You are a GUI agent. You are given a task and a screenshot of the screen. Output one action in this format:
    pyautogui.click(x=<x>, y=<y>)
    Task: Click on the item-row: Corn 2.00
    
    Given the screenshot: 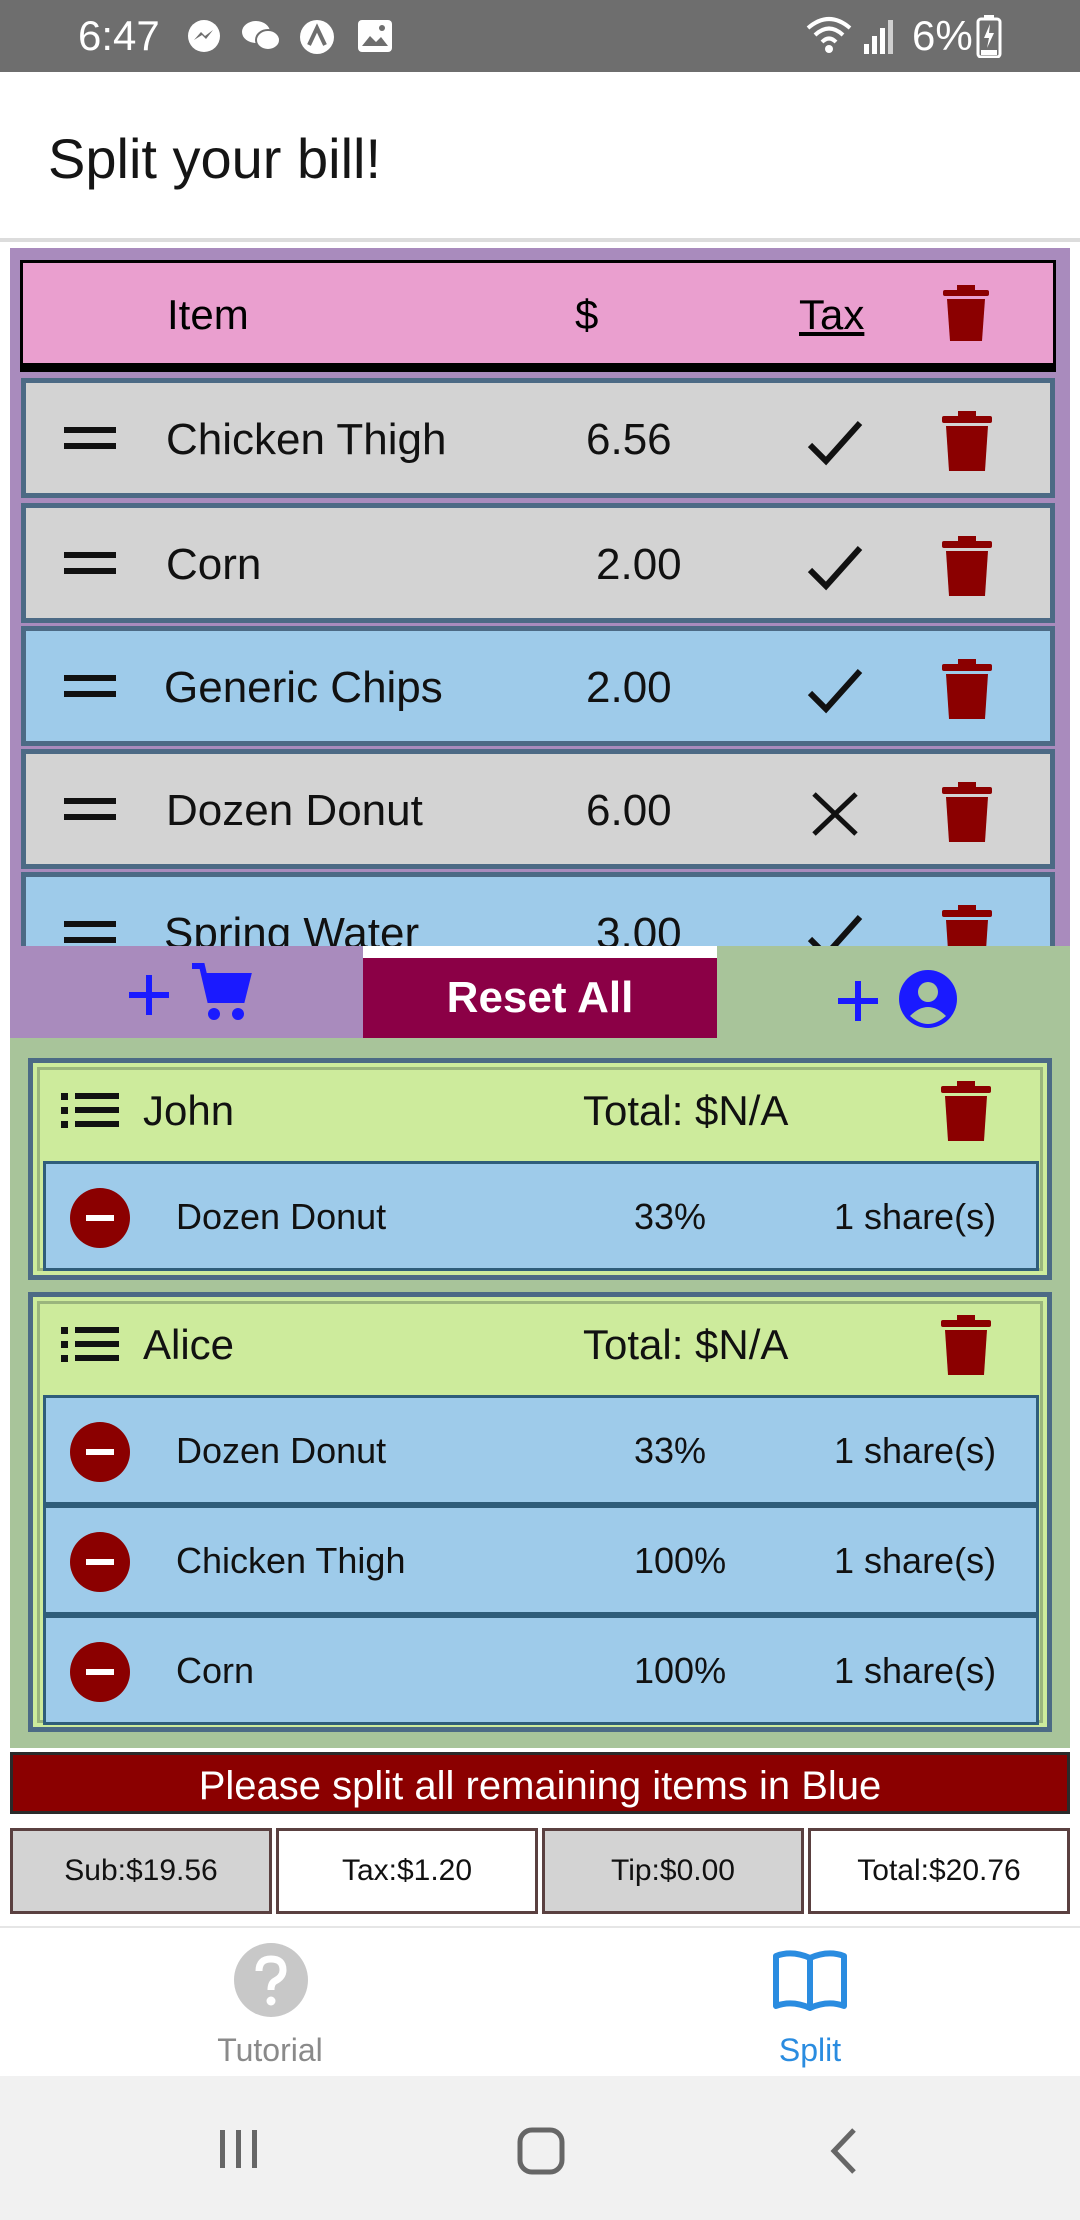 What is the action you would take?
    pyautogui.click(x=538, y=563)
    